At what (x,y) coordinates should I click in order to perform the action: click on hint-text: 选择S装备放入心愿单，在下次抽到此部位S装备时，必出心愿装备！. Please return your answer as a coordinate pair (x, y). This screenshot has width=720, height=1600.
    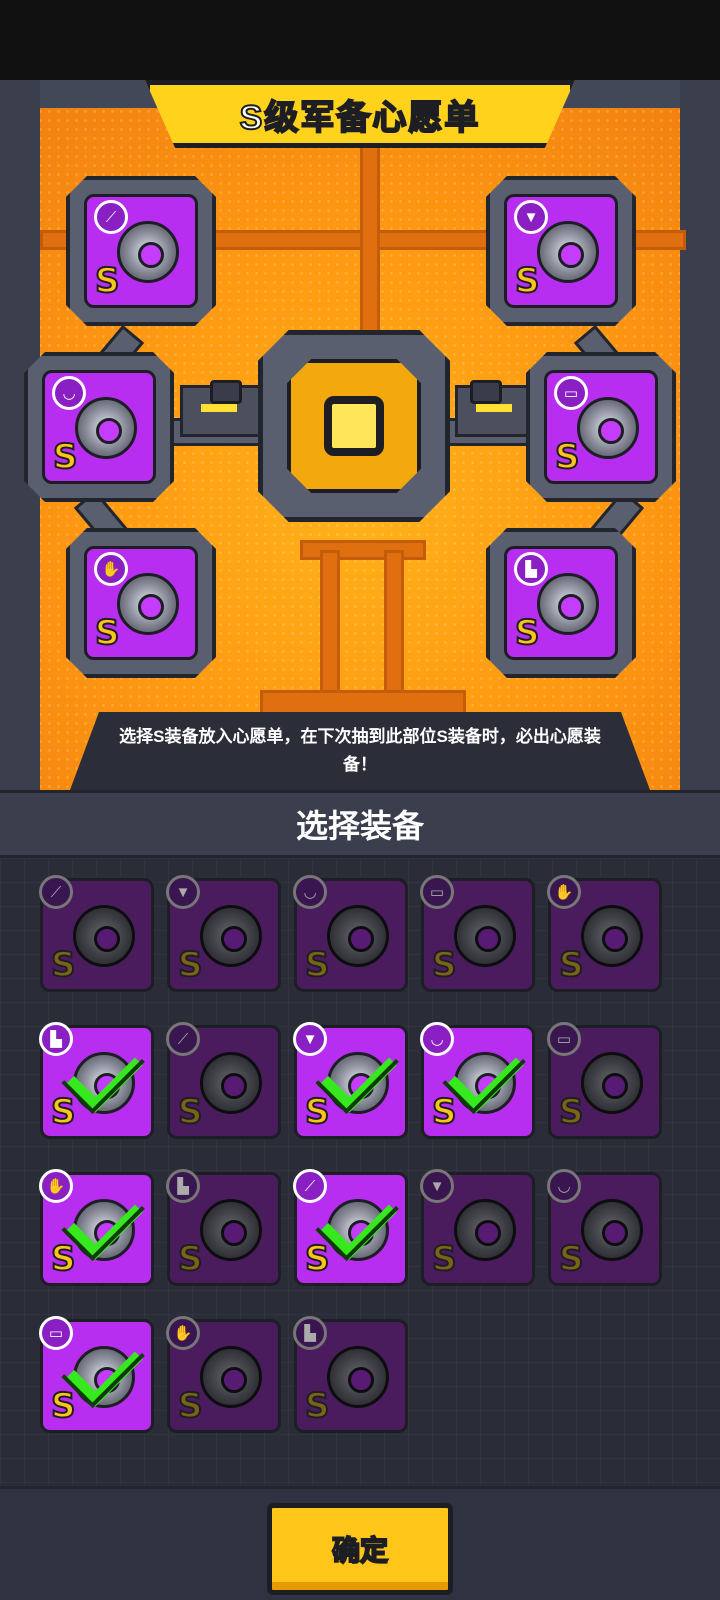
    Looking at the image, I should click on (360, 750).